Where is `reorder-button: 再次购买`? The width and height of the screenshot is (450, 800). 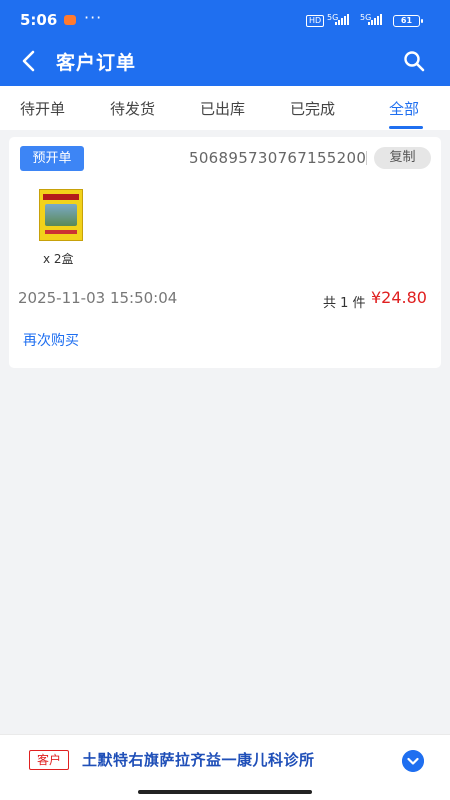
reorder-button: 再次购买 is located at coordinates (51, 340).